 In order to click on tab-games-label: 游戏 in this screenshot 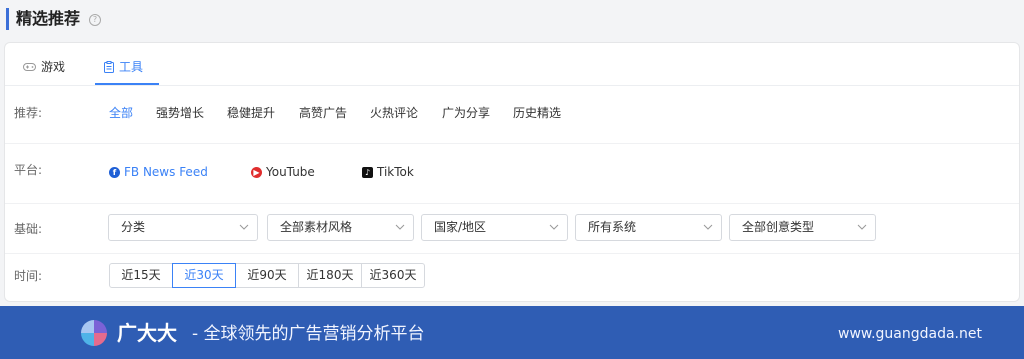, I will do `click(53, 67)`.